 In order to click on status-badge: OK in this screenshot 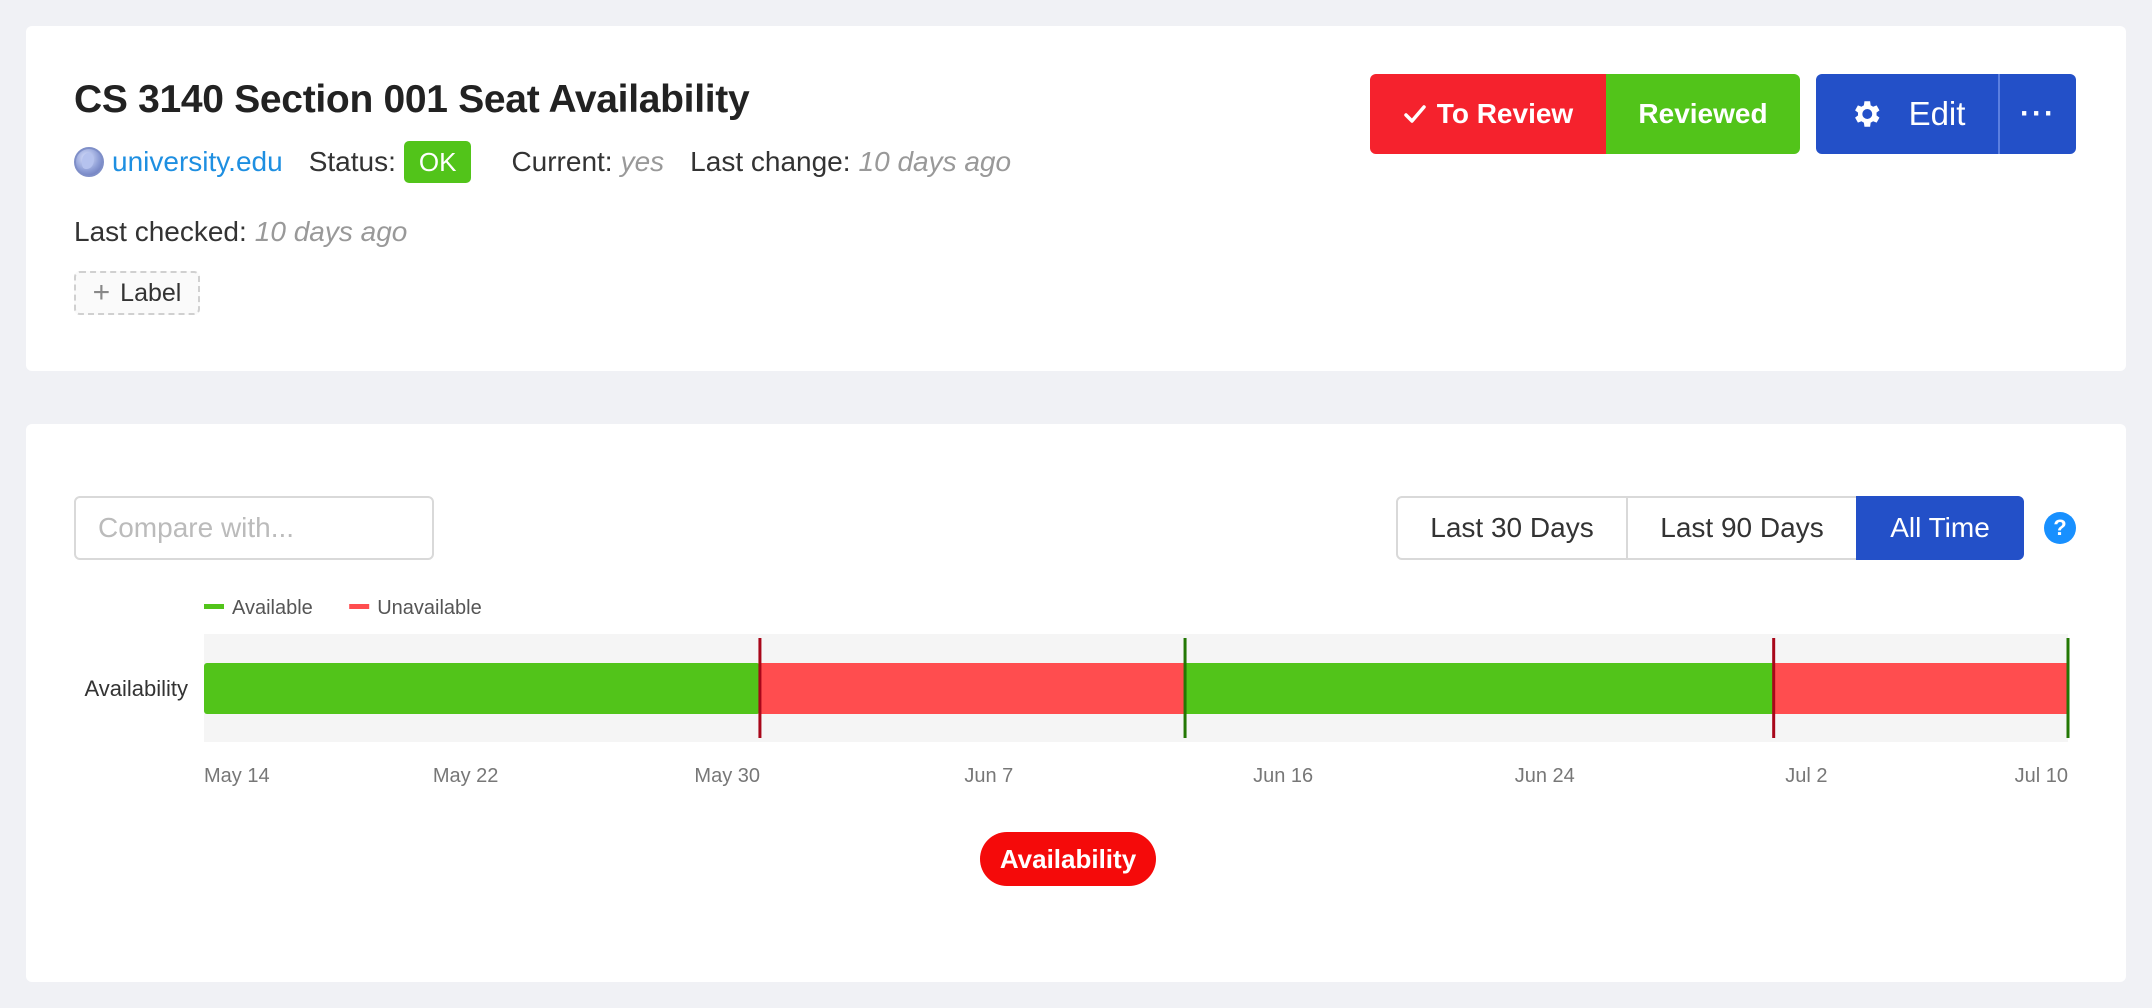, I will do `click(437, 162)`.